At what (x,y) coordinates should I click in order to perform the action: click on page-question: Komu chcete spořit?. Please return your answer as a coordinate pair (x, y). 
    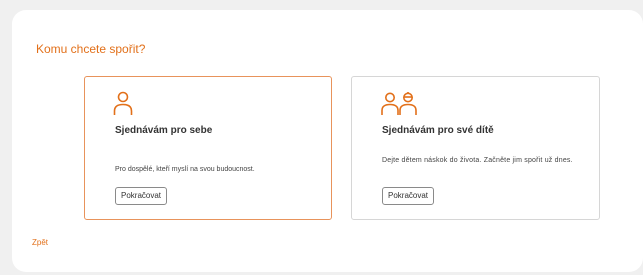
    Looking at the image, I should click on (91, 49).